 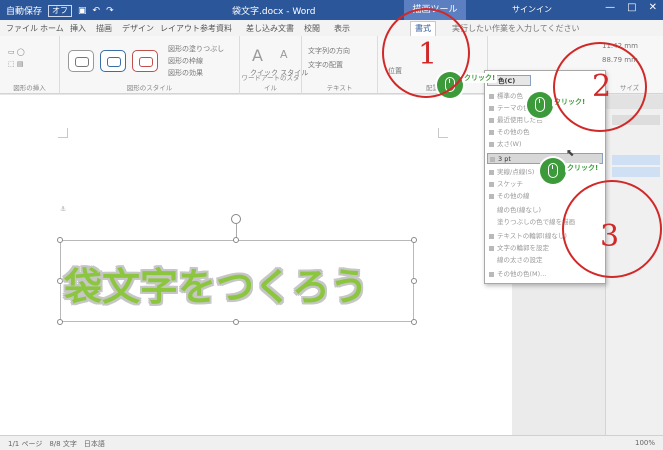 I want to click on maximize-icon: □, so click(x=631, y=7).